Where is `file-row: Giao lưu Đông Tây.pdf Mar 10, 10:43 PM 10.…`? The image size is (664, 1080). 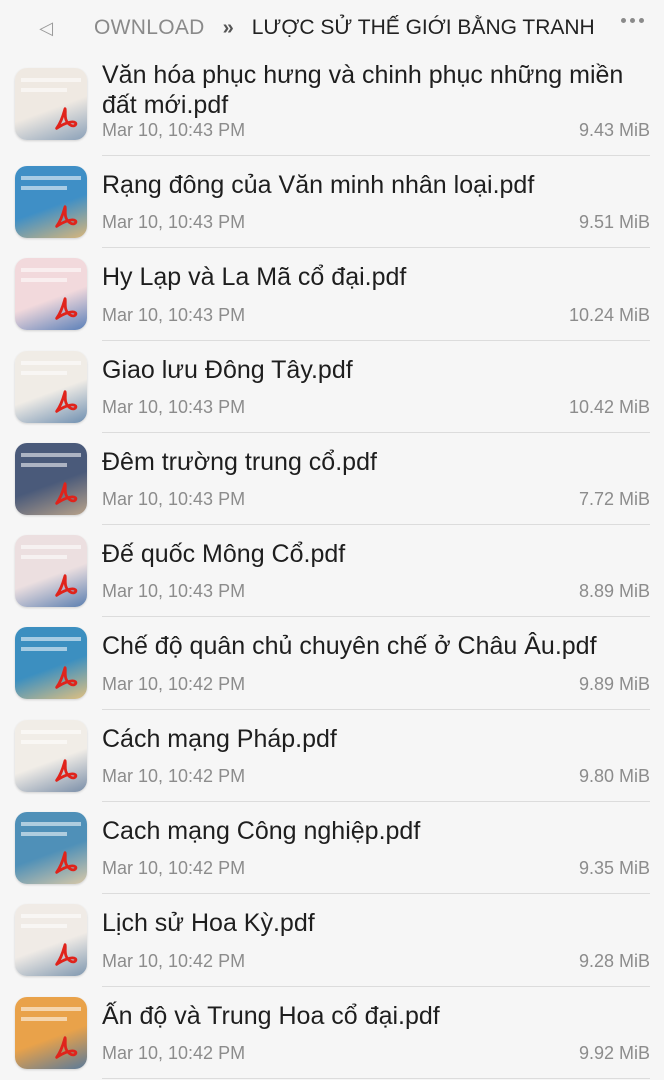
file-row: Giao lưu Đông Tây.pdf Mar 10, 10:43 PM 10.… is located at coordinates (332, 387).